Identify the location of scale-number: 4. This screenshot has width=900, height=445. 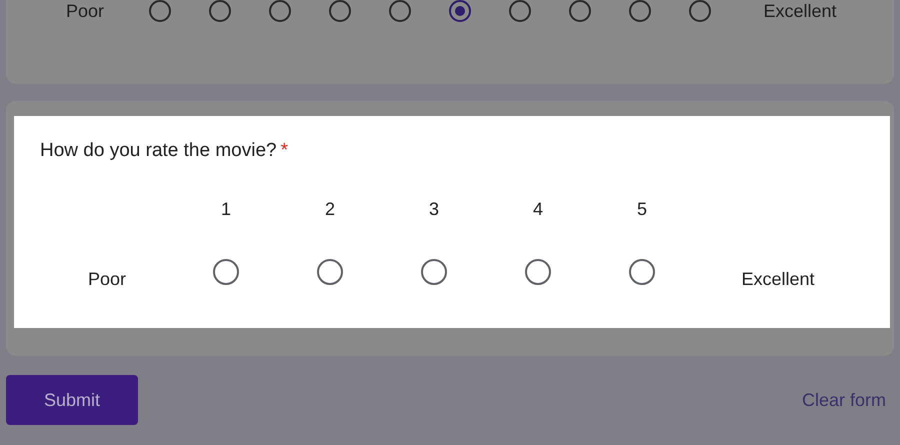
(537, 209).